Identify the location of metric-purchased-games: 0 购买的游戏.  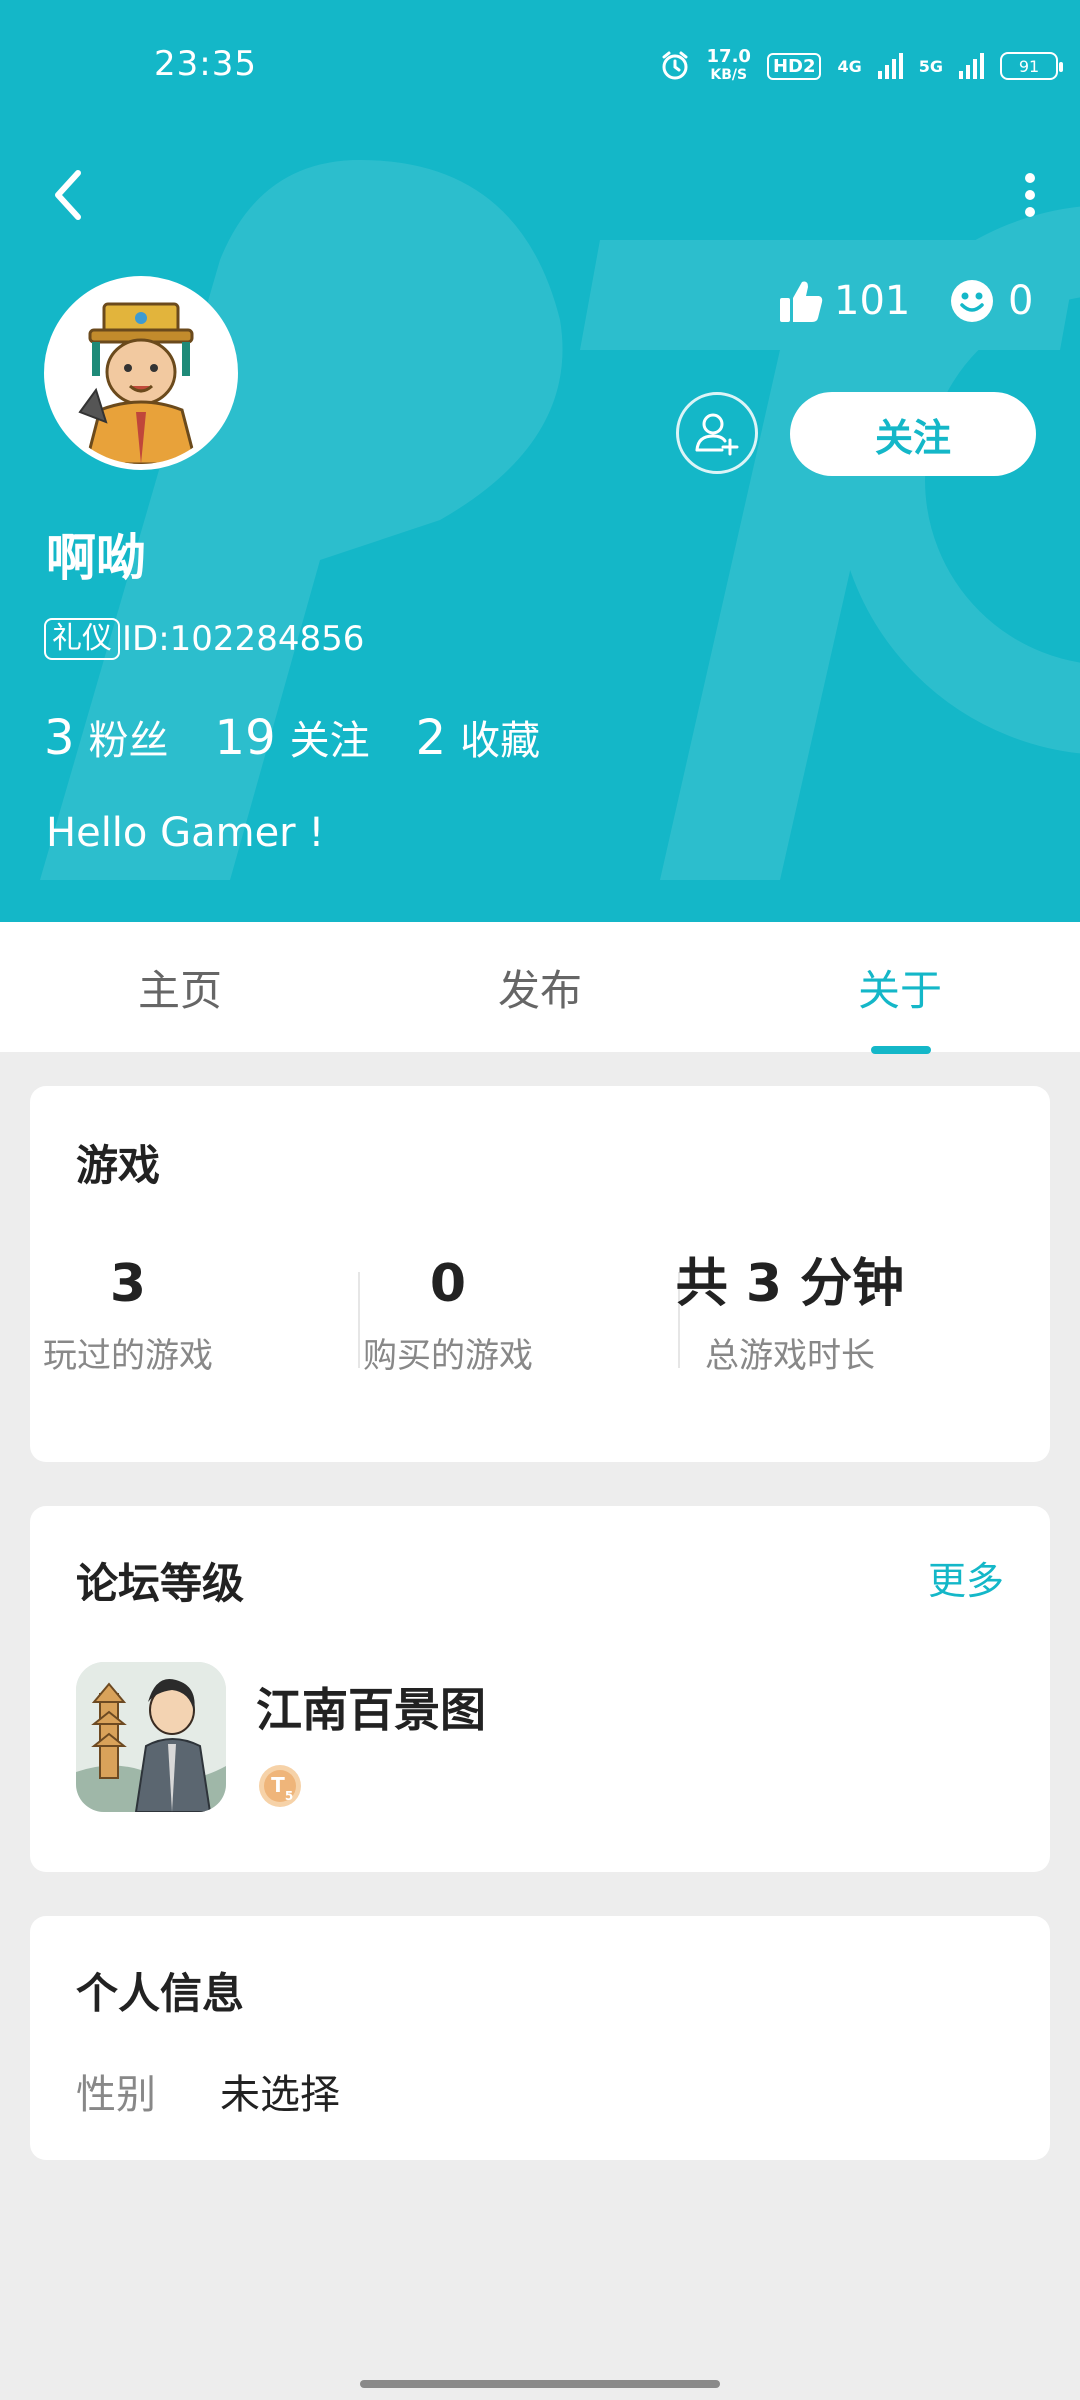
(448, 1315).